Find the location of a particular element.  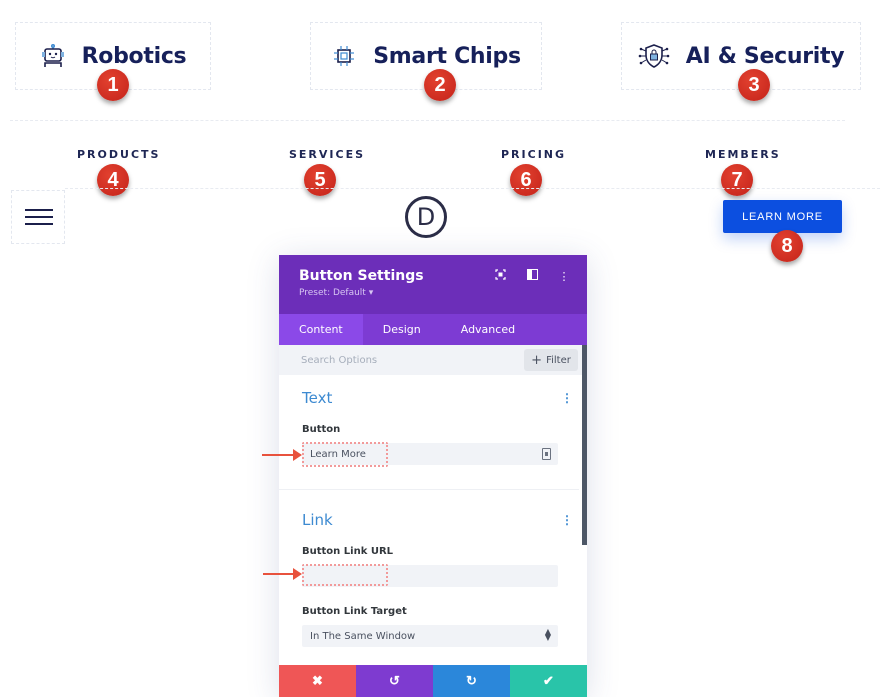

redo-icon: ↻ is located at coordinates (471, 680).